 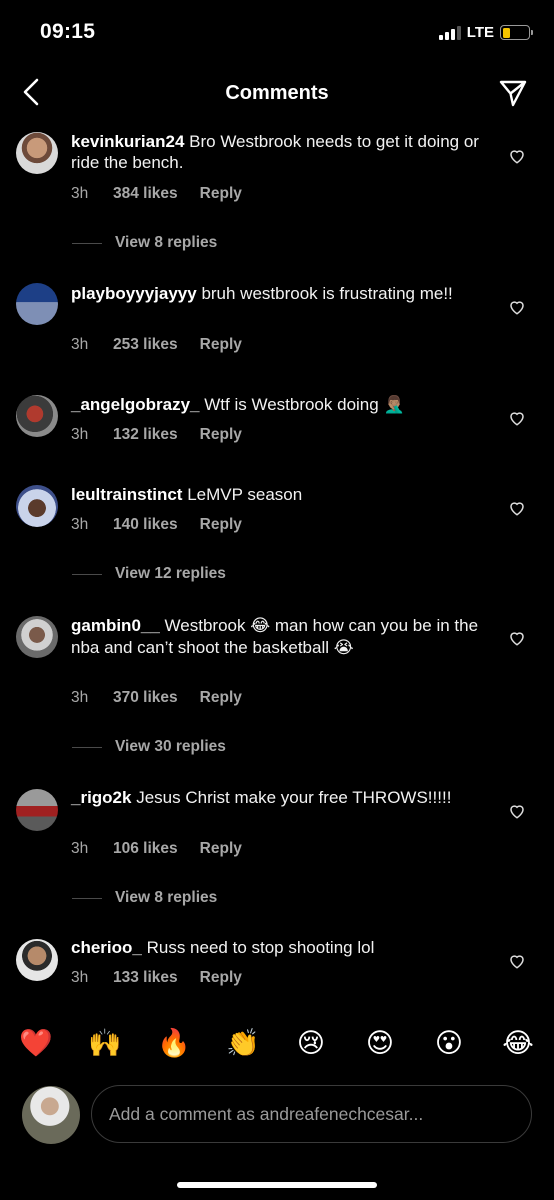 I want to click on comment-username: kevinkurian24, so click(x=127, y=141).